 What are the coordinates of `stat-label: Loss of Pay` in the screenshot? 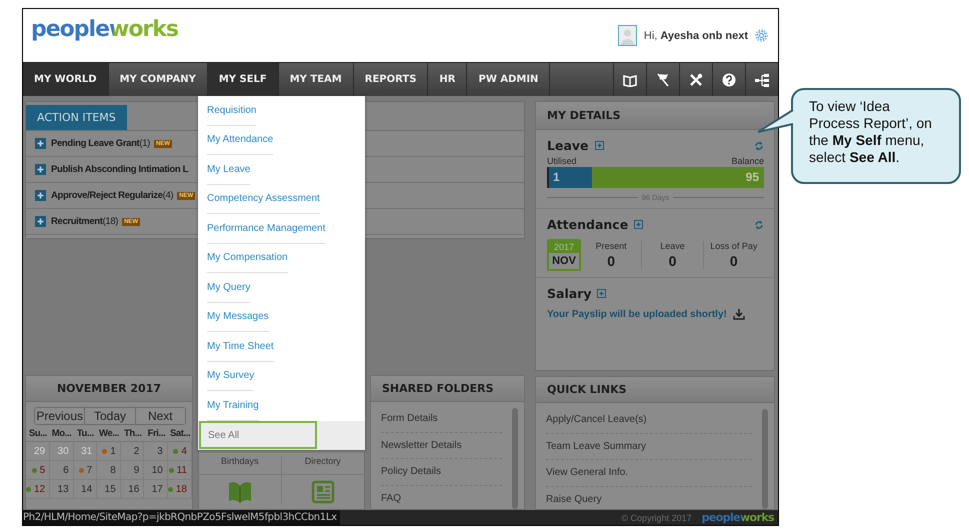 It's located at (733, 246).